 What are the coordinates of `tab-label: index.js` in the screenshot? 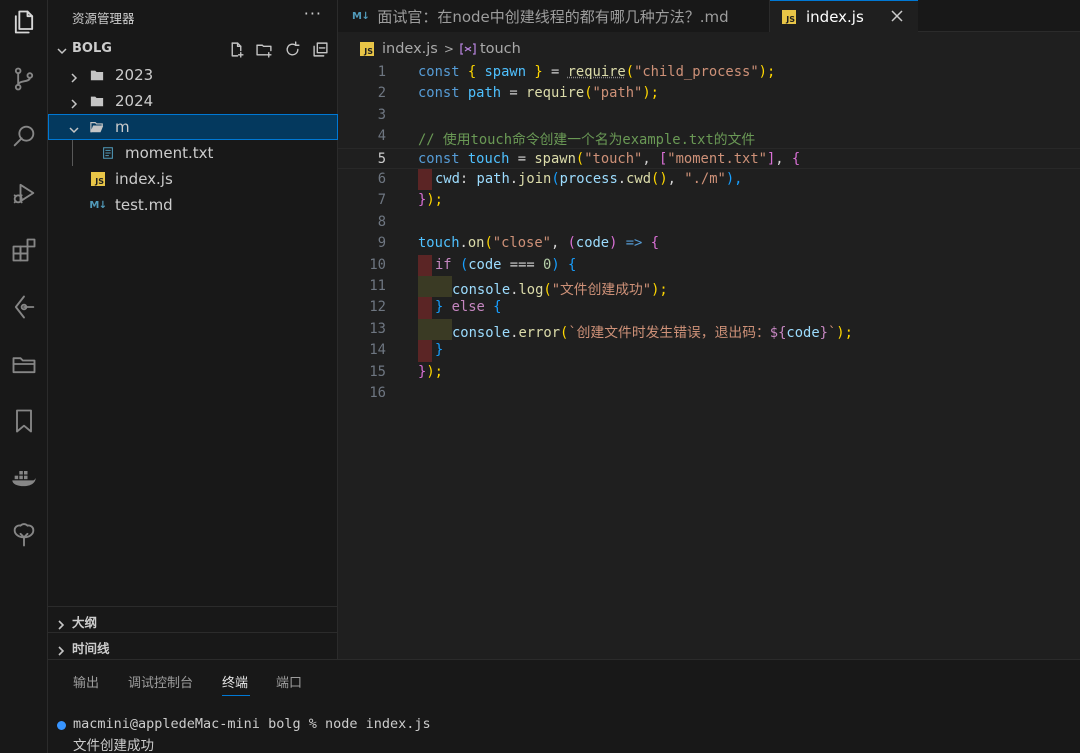 It's located at (835, 17).